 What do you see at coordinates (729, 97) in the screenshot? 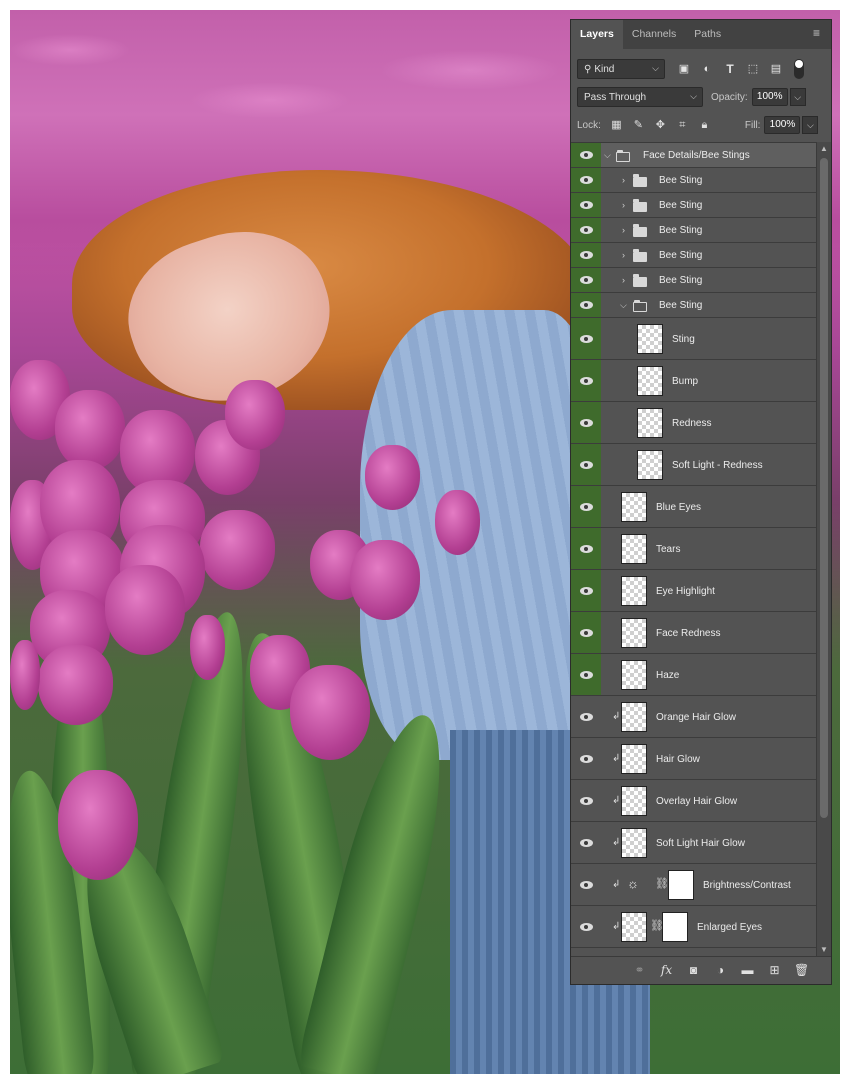
I see `opacity-label: Opacity:` at bounding box center [729, 97].